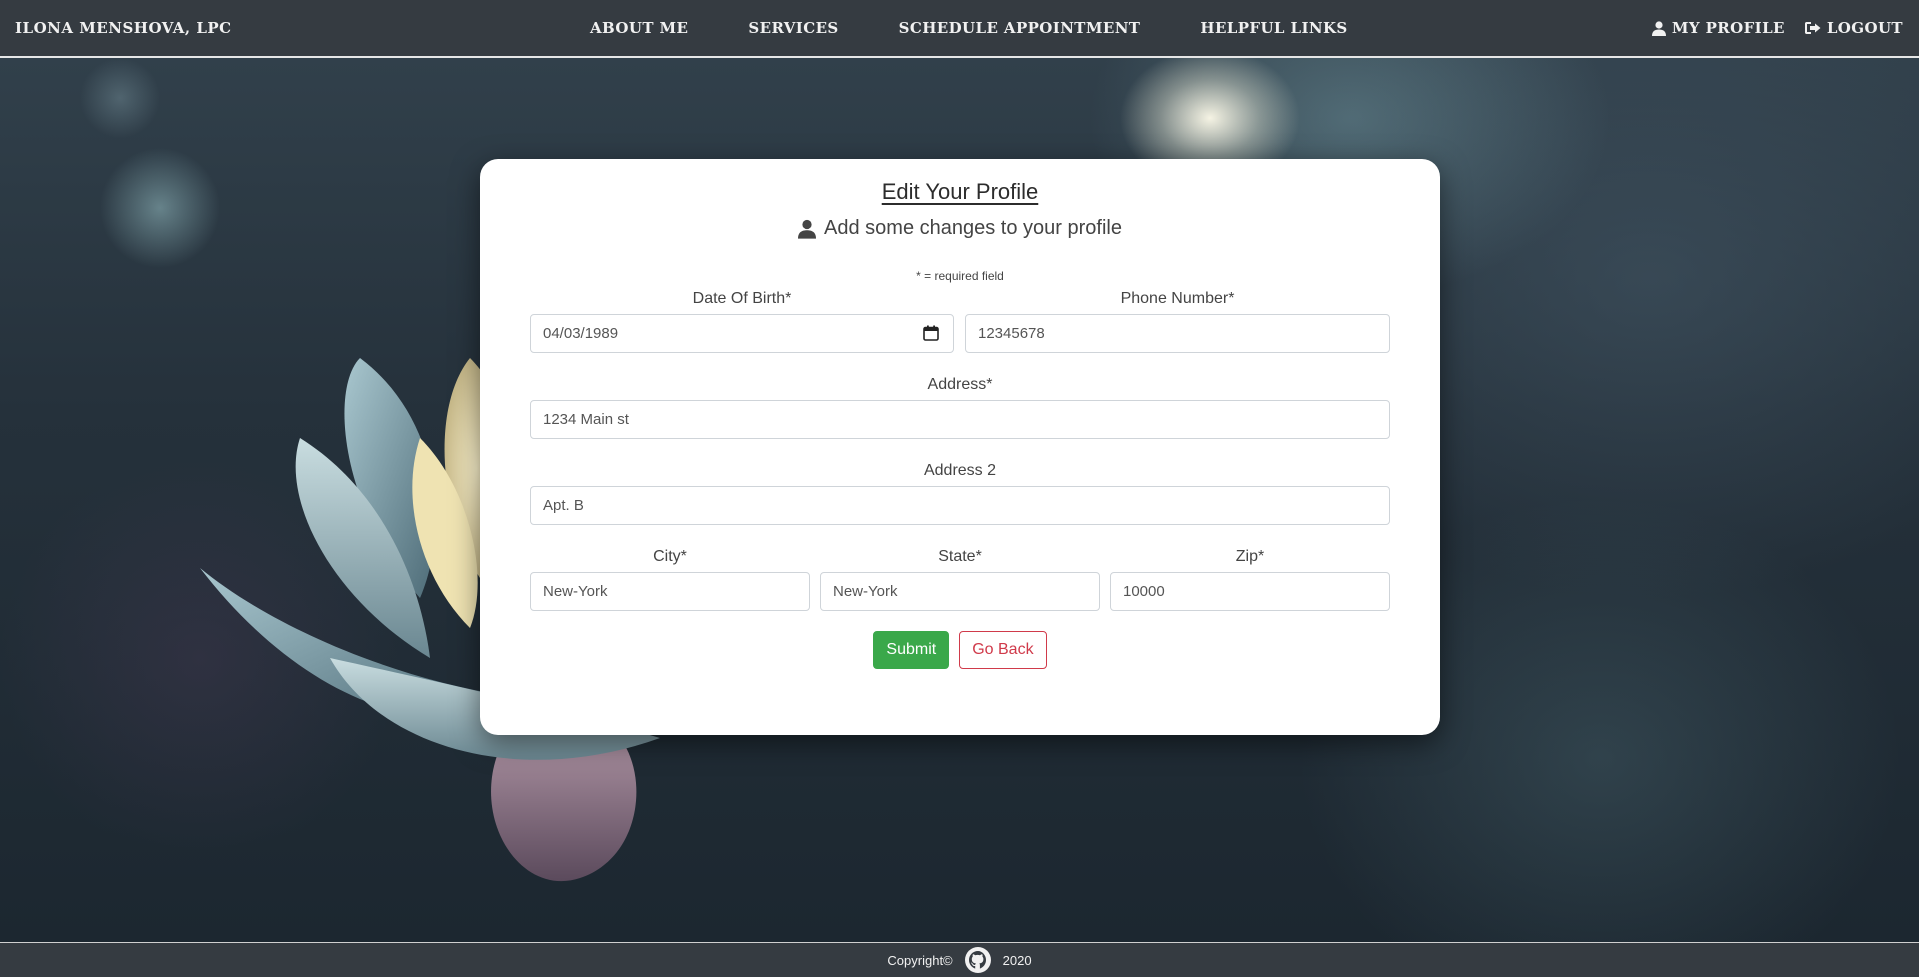  I want to click on dob-input: 04/03/1989, so click(742, 333).